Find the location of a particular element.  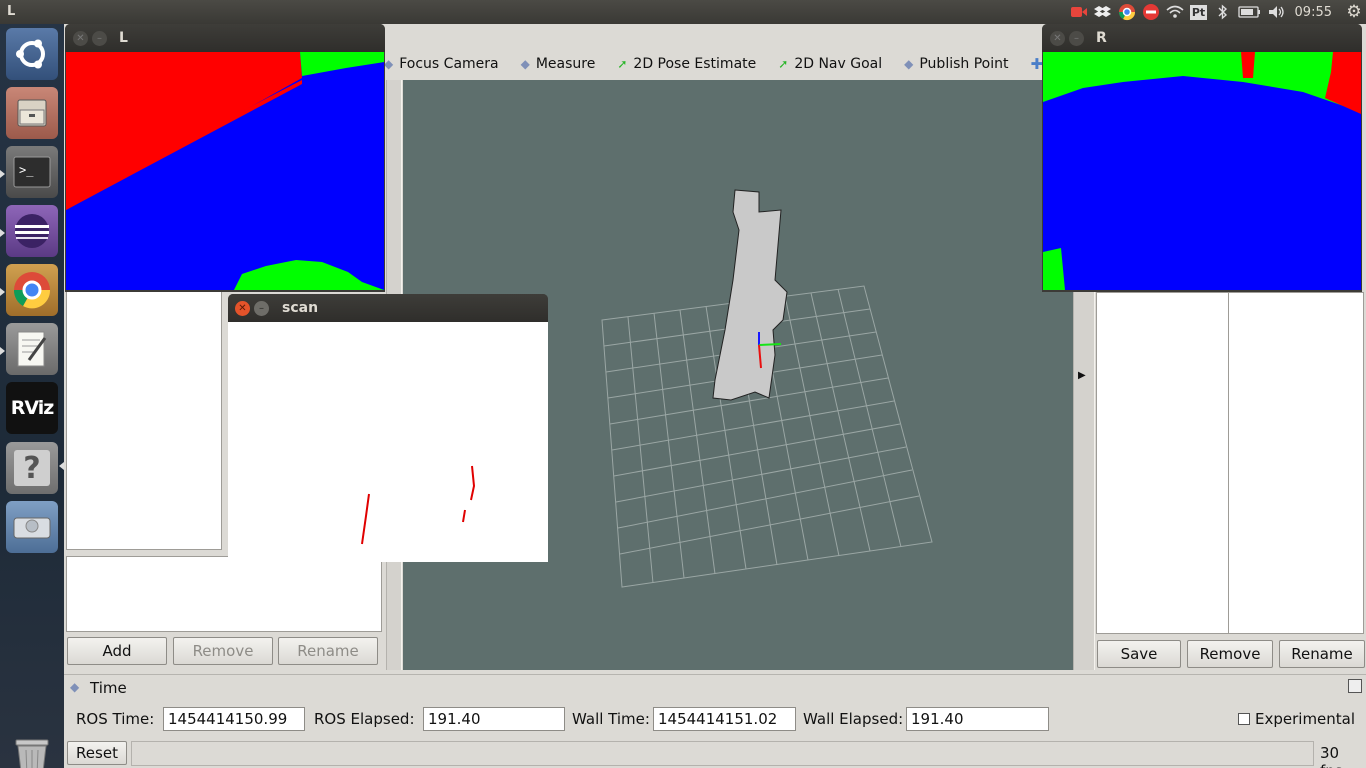

top-panel: L Pt 09:55 ⚙ is located at coordinates (683, 12).